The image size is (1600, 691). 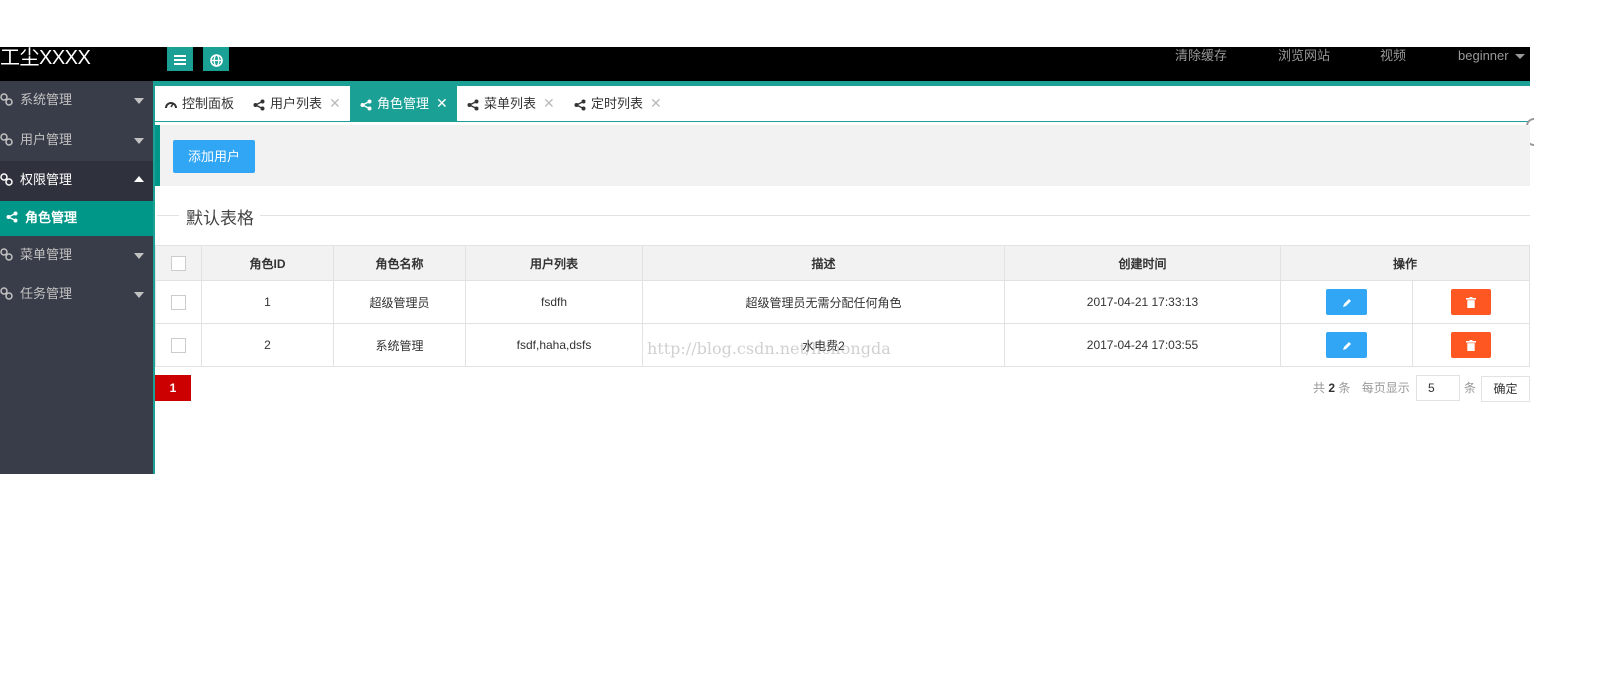 What do you see at coordinates (76, 295) in the screenshot?
I see `sidebar-item-tasks: 任务管理` at bounding box center [76, 295].